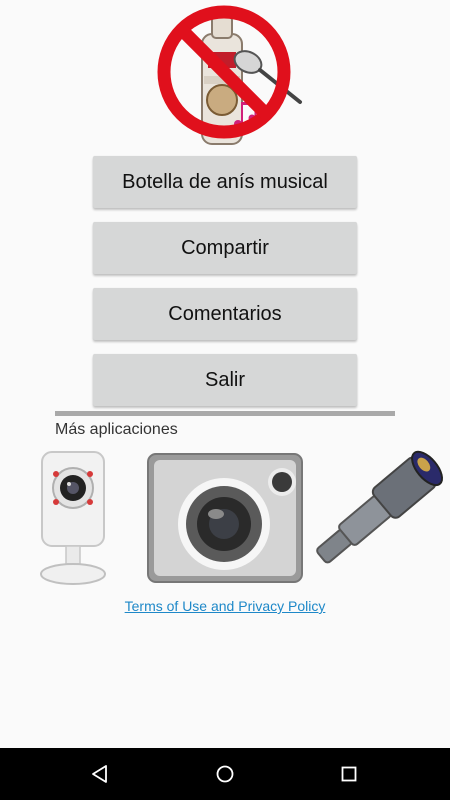  Describe the element at coordinates (100, 774) in the screenshot. I see `back-triangle-icon` at that location.